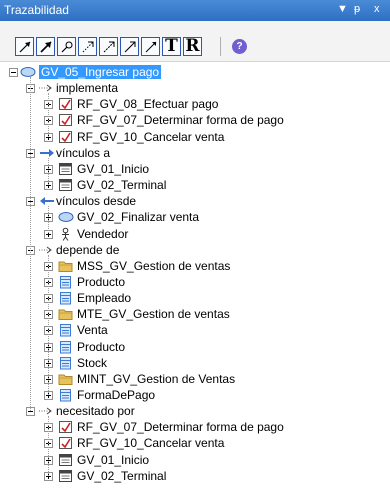  What do you see at coordinates (195, 185) in the screenshot?
I see `tree-row-item-1-1: GV_02_Terminal` at bounding box center [195, 185].